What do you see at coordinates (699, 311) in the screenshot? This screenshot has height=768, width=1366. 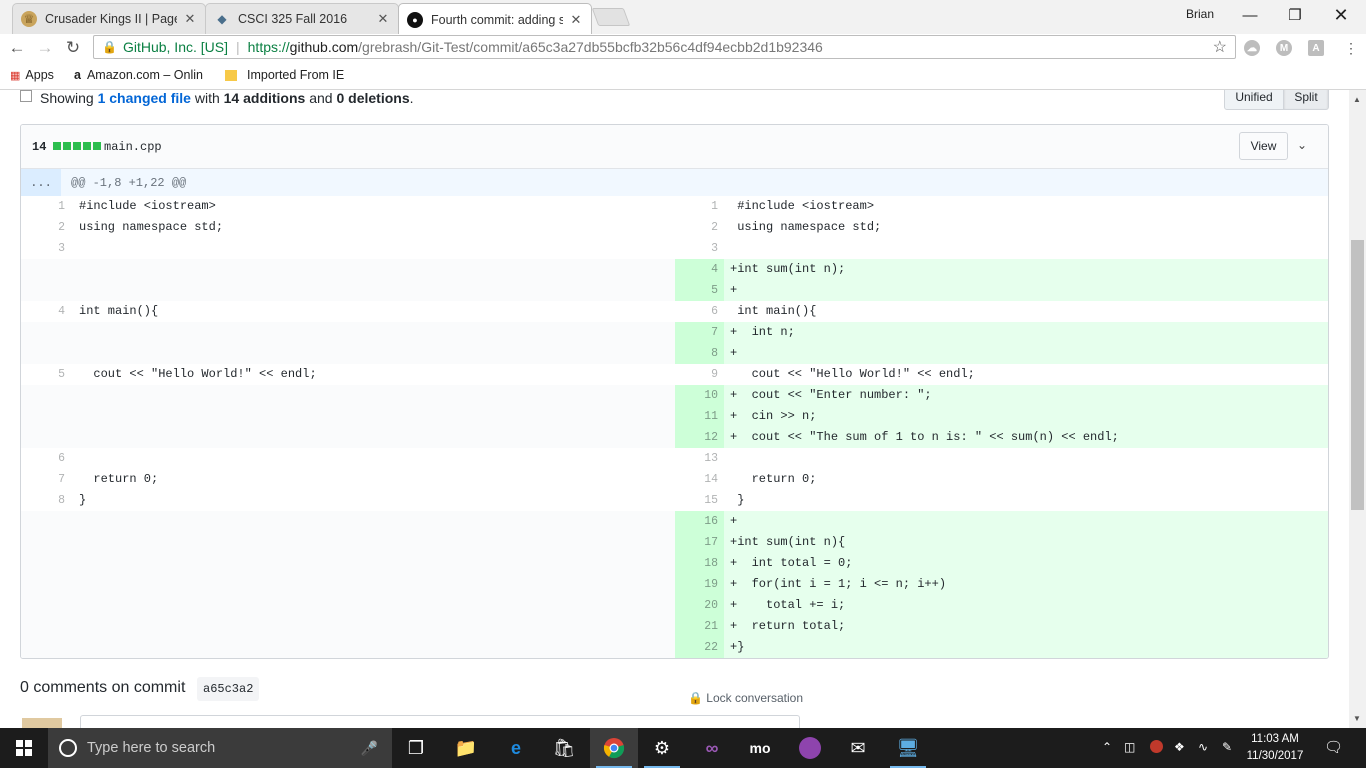 I see `right-line-number: 6` at bounding box center [699, 311].